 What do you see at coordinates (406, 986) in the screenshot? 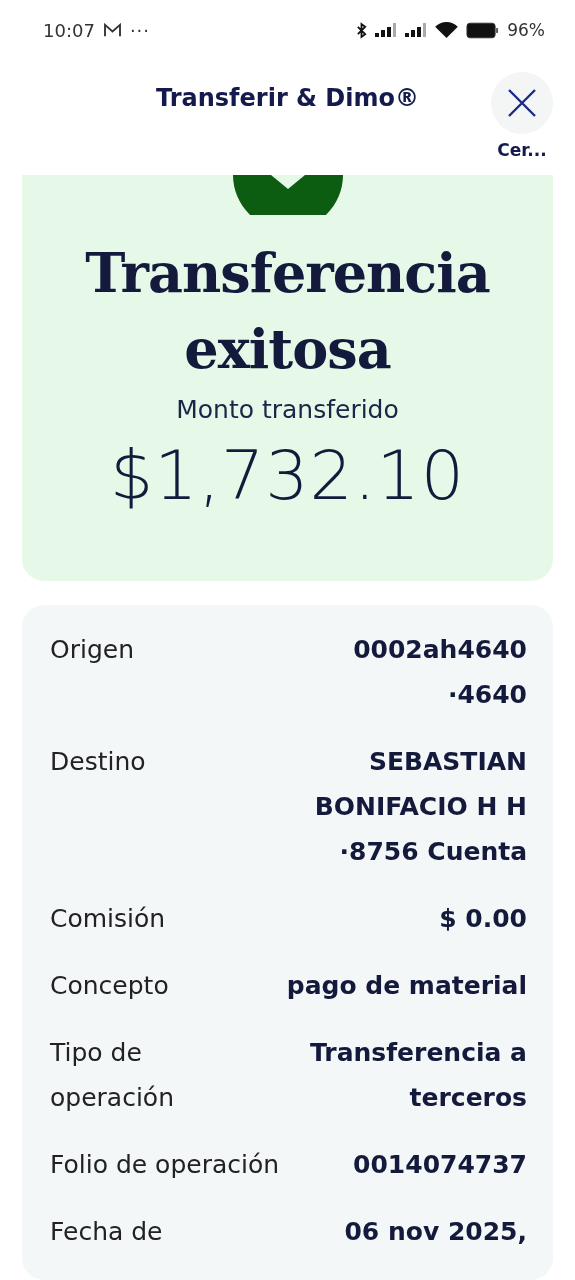
I see `detail-value: pago de material` at bounding box center [406, 986].